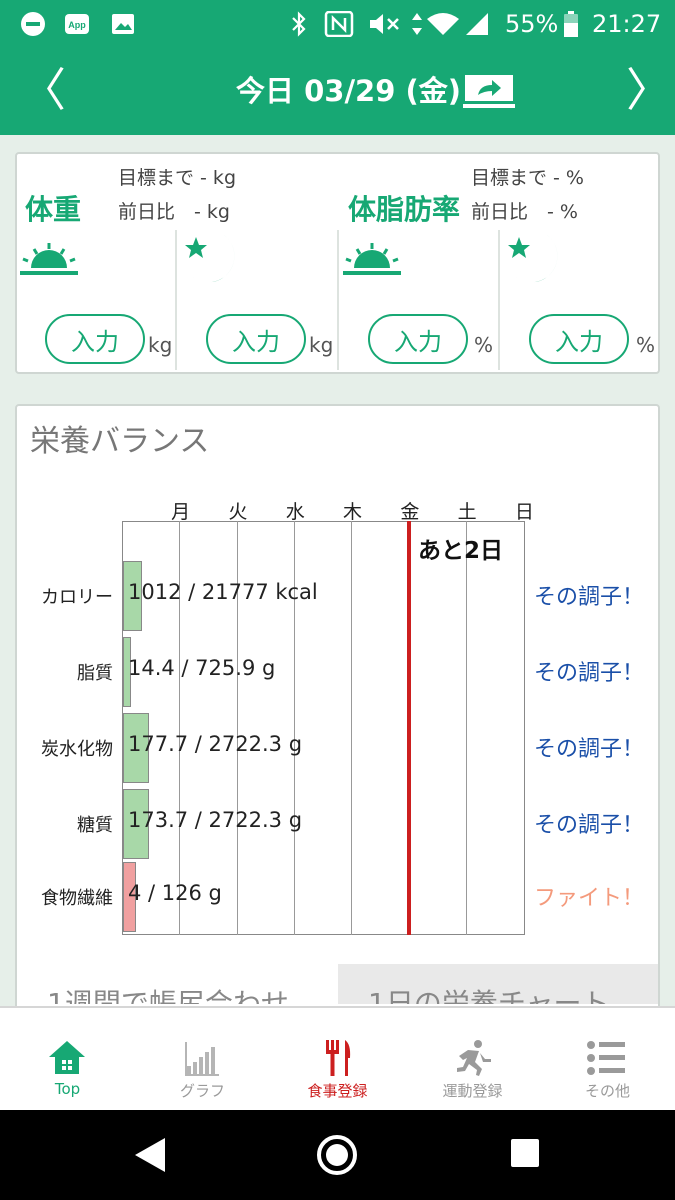 The image size is (675, 1200). What do you see at coordinates (238, 512) in the screenshot?
I see `weekday-label: 火` at bounding box center [238, 512].